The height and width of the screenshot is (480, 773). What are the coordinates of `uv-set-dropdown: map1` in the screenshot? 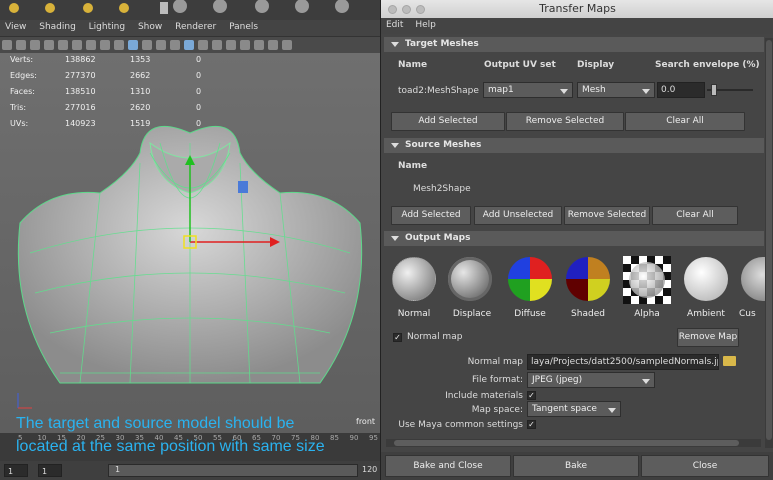 It's located at (528, 90).